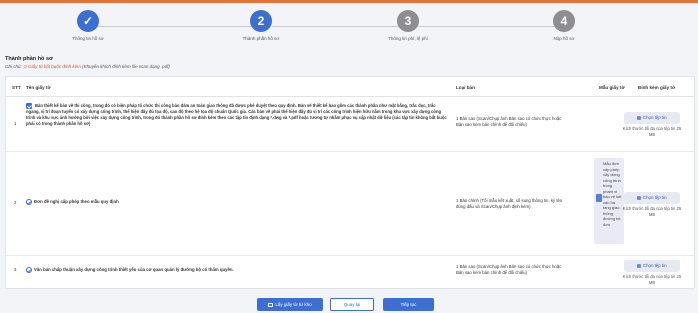  What do you see at coordinates (465, 87) in the screenshot?
I see `header-type: Loại bản` at bounding box center [465, 87].